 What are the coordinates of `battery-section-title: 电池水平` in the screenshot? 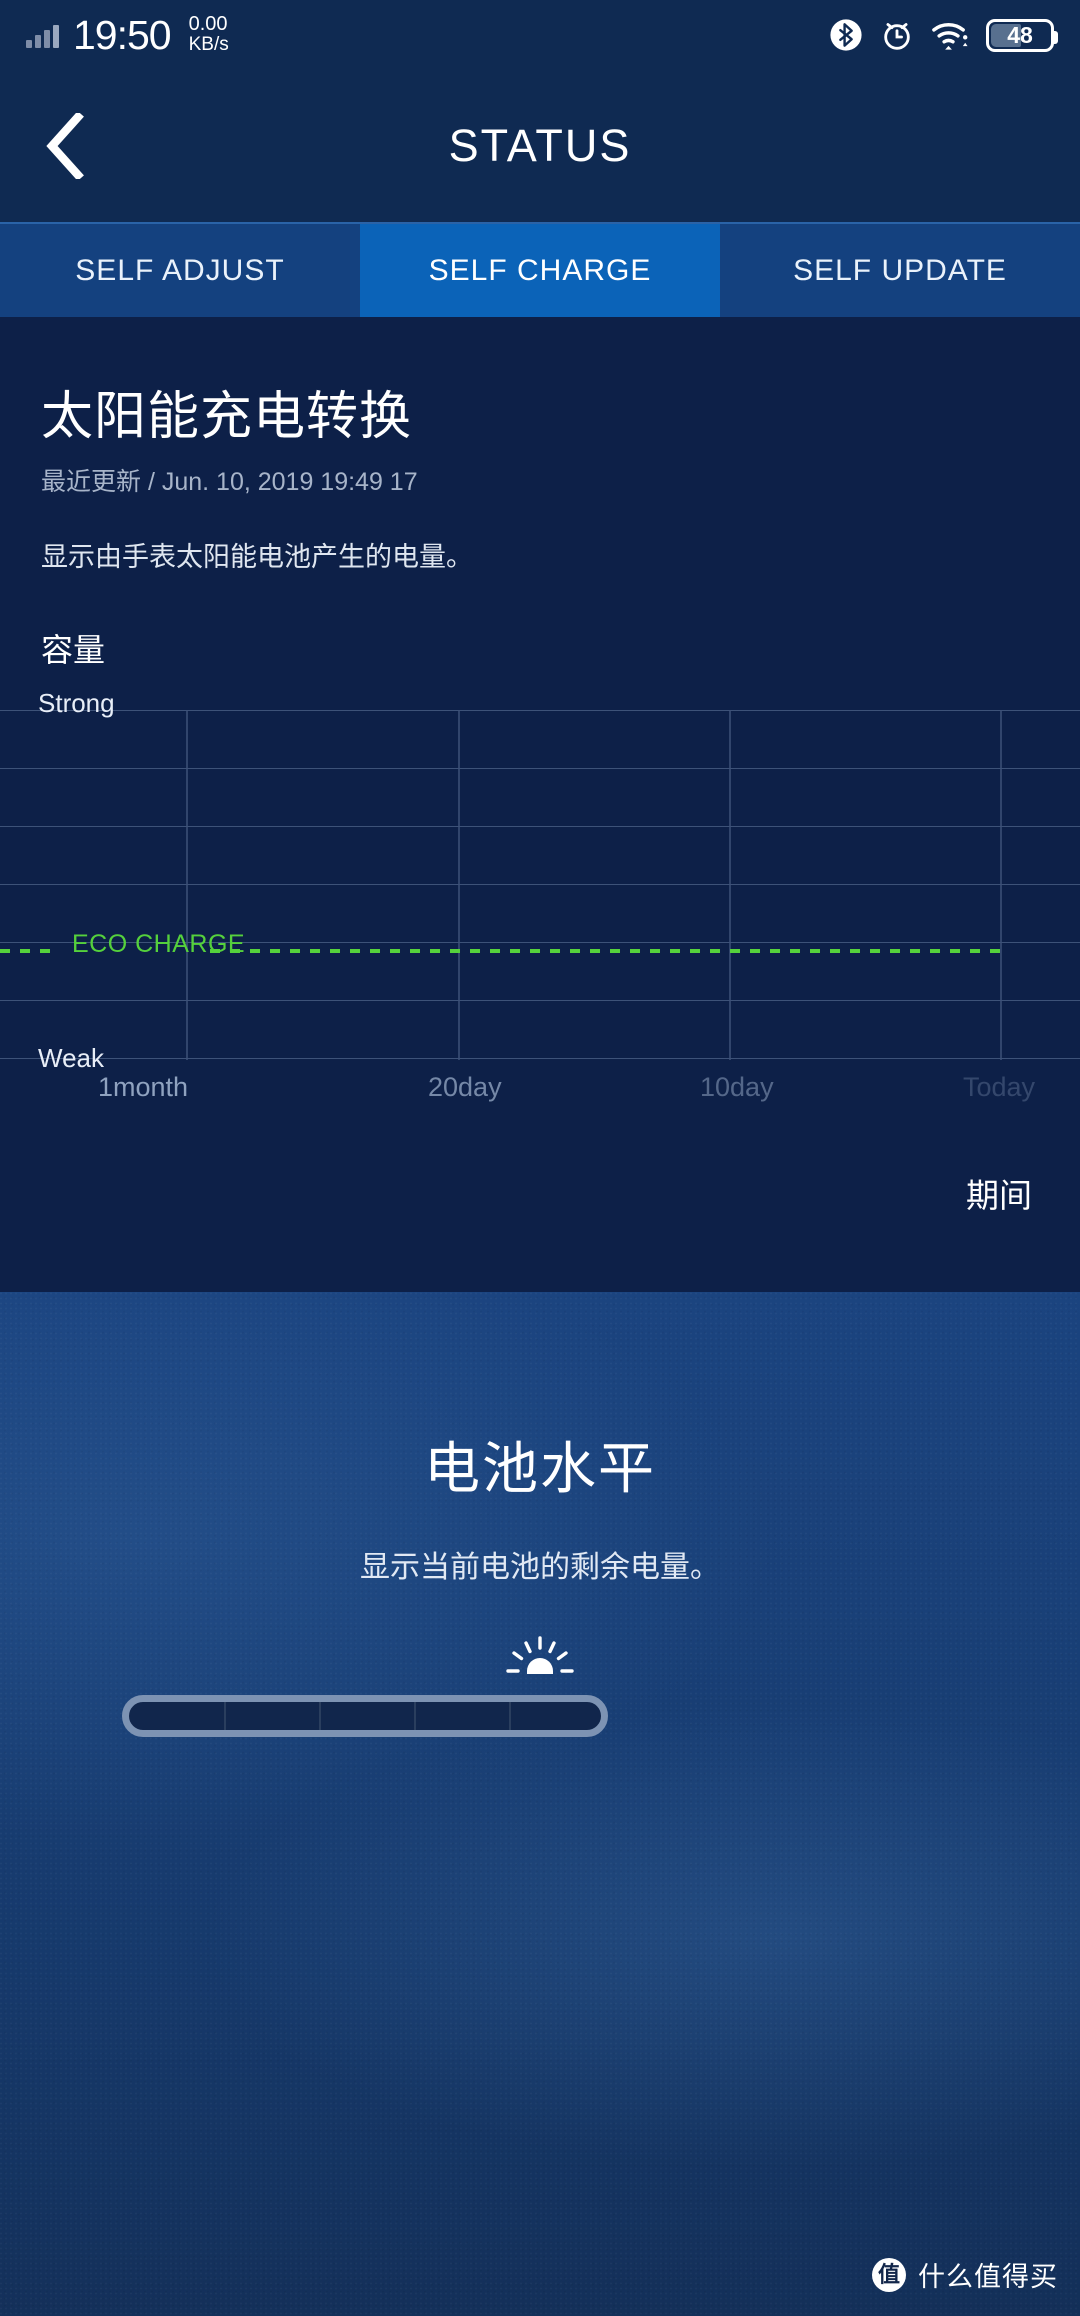 It's located at (540, 1468).